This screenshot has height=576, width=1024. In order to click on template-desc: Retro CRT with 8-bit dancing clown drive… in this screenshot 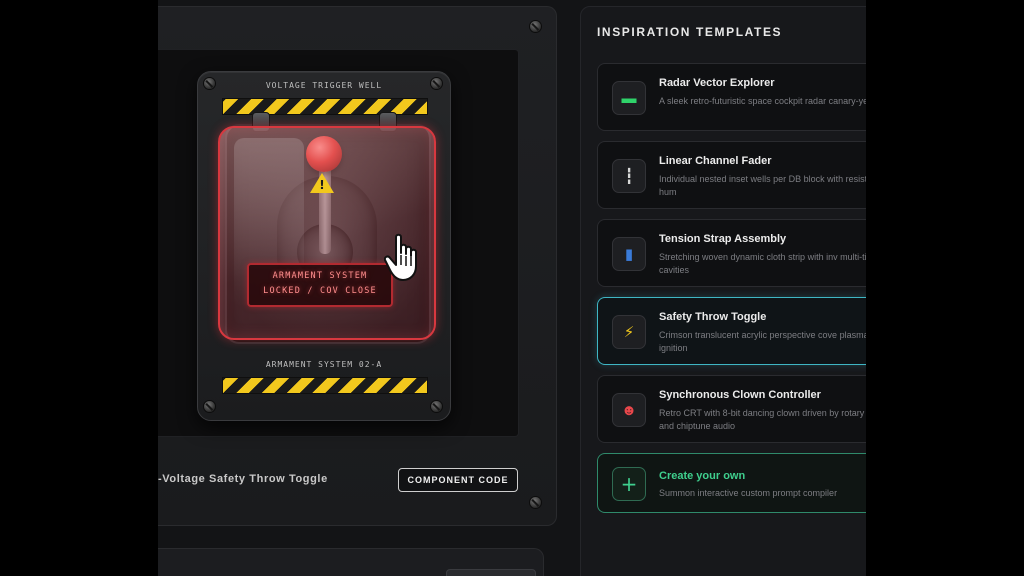, I will do `click(762, 419)`.